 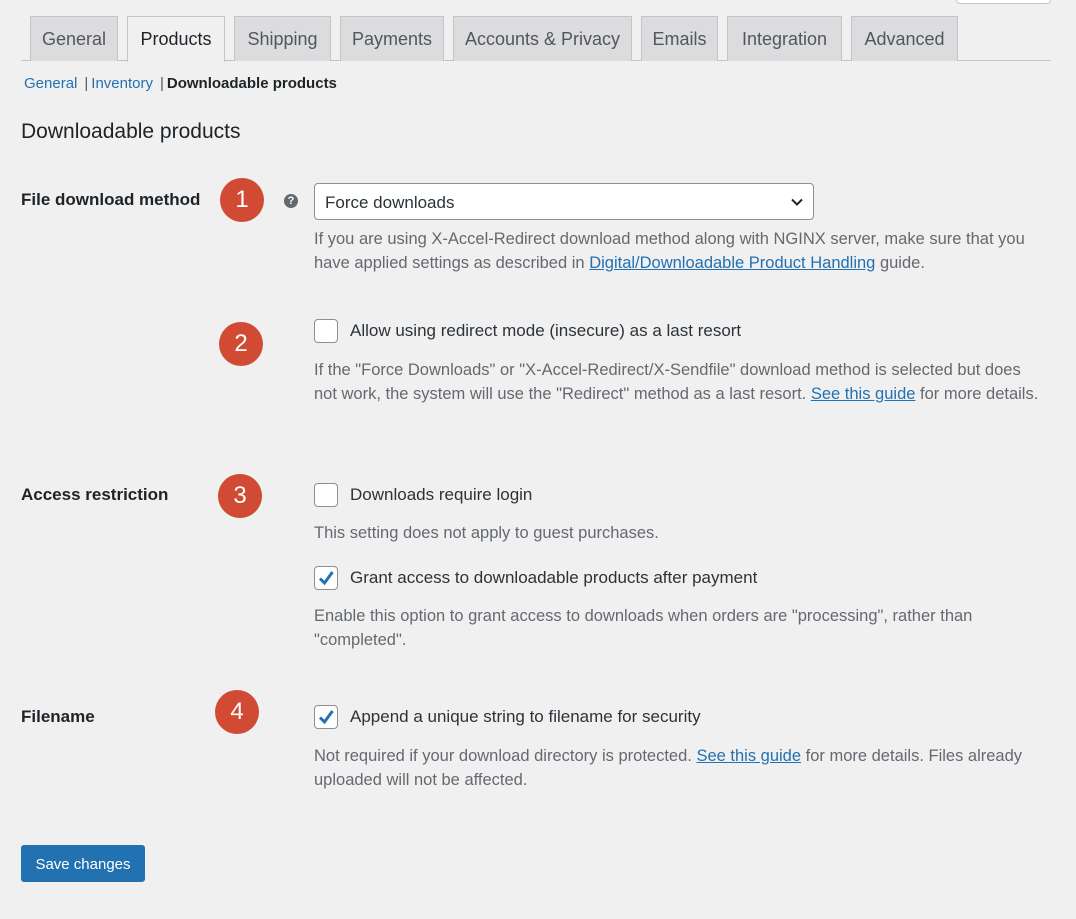 I want to click on require-login-row: Downloads require login, so click(x=423, y=495).